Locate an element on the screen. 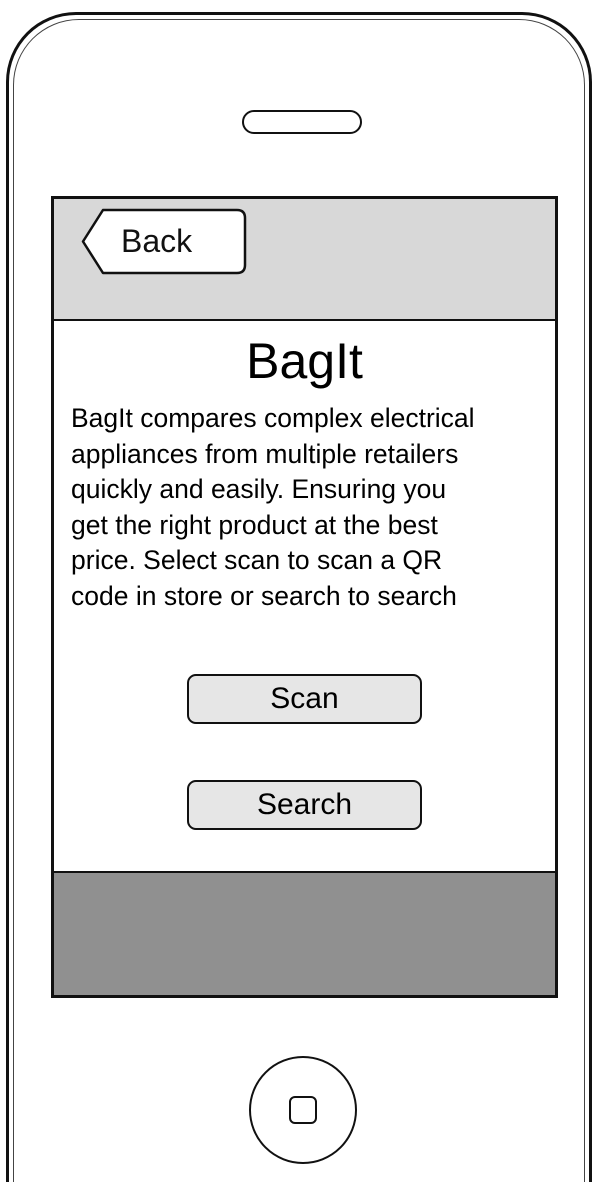 The width and height of the screenshot is (598, 1182). back-button-label: Back is located at coordinates (157, 241).